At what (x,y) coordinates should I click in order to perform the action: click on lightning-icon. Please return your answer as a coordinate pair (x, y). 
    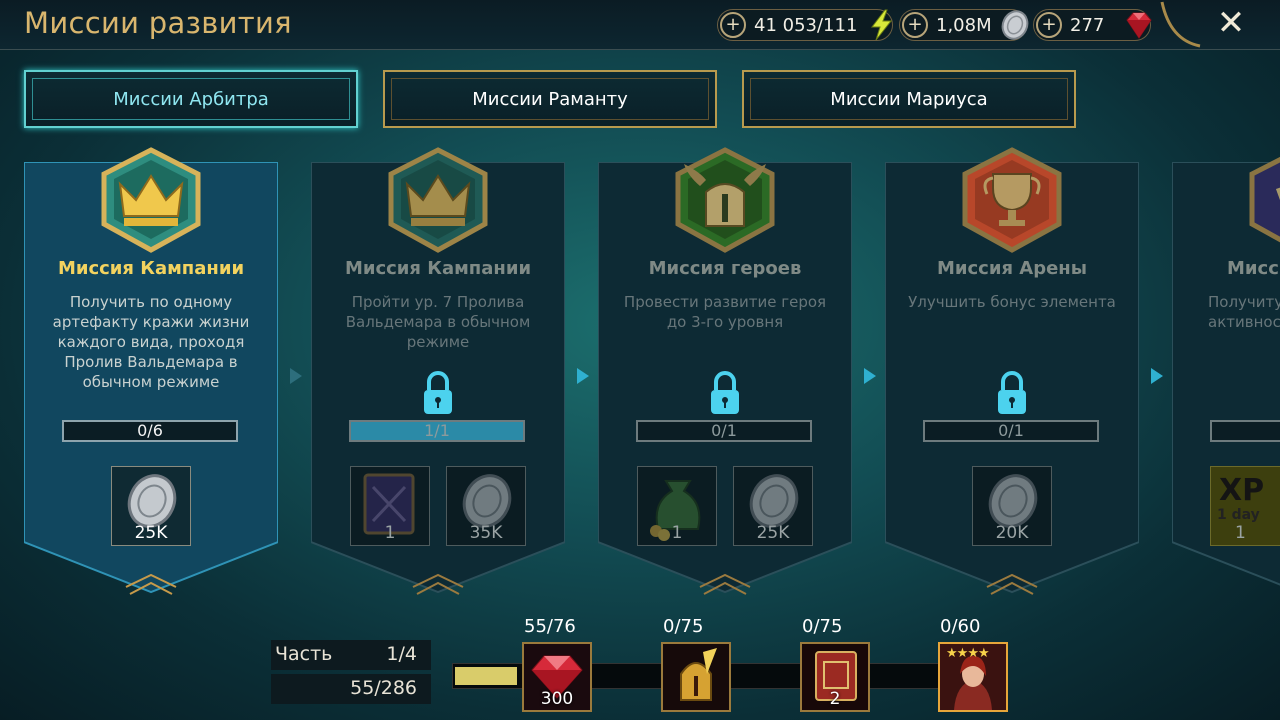
    Looking at the image, I should click on (881, 25).